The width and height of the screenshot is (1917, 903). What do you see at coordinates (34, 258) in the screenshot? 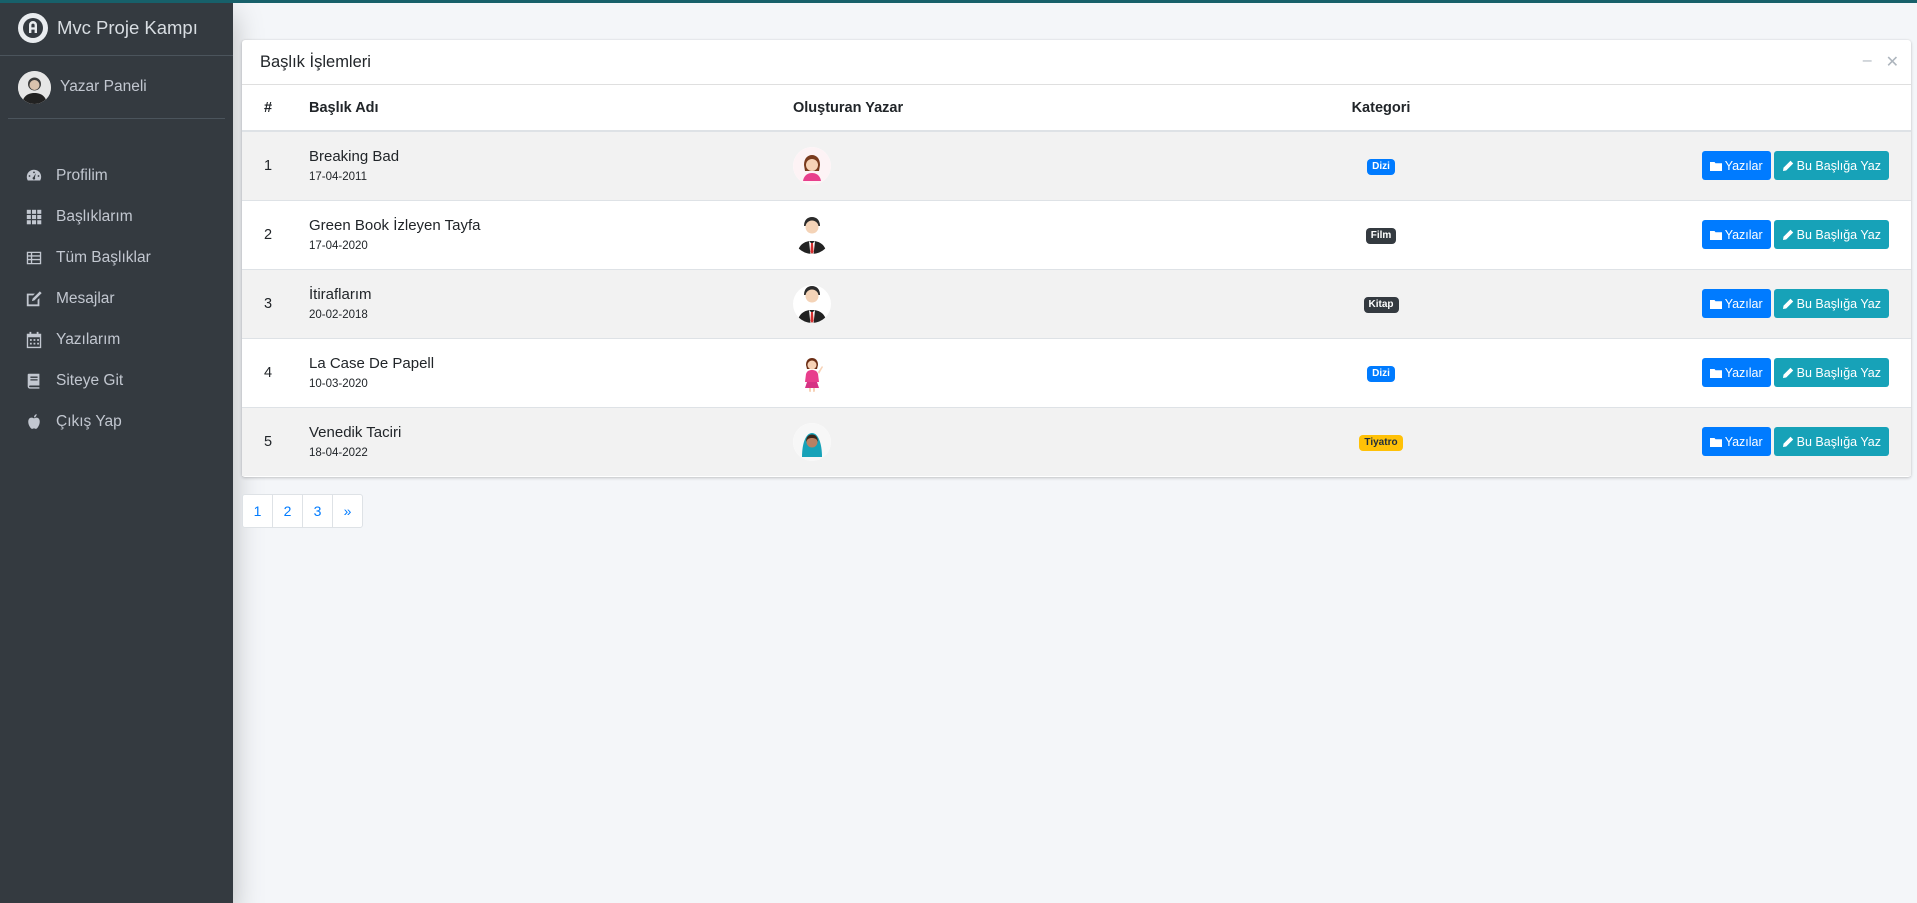
I see `list-icon` at bounding box center [34, 258].